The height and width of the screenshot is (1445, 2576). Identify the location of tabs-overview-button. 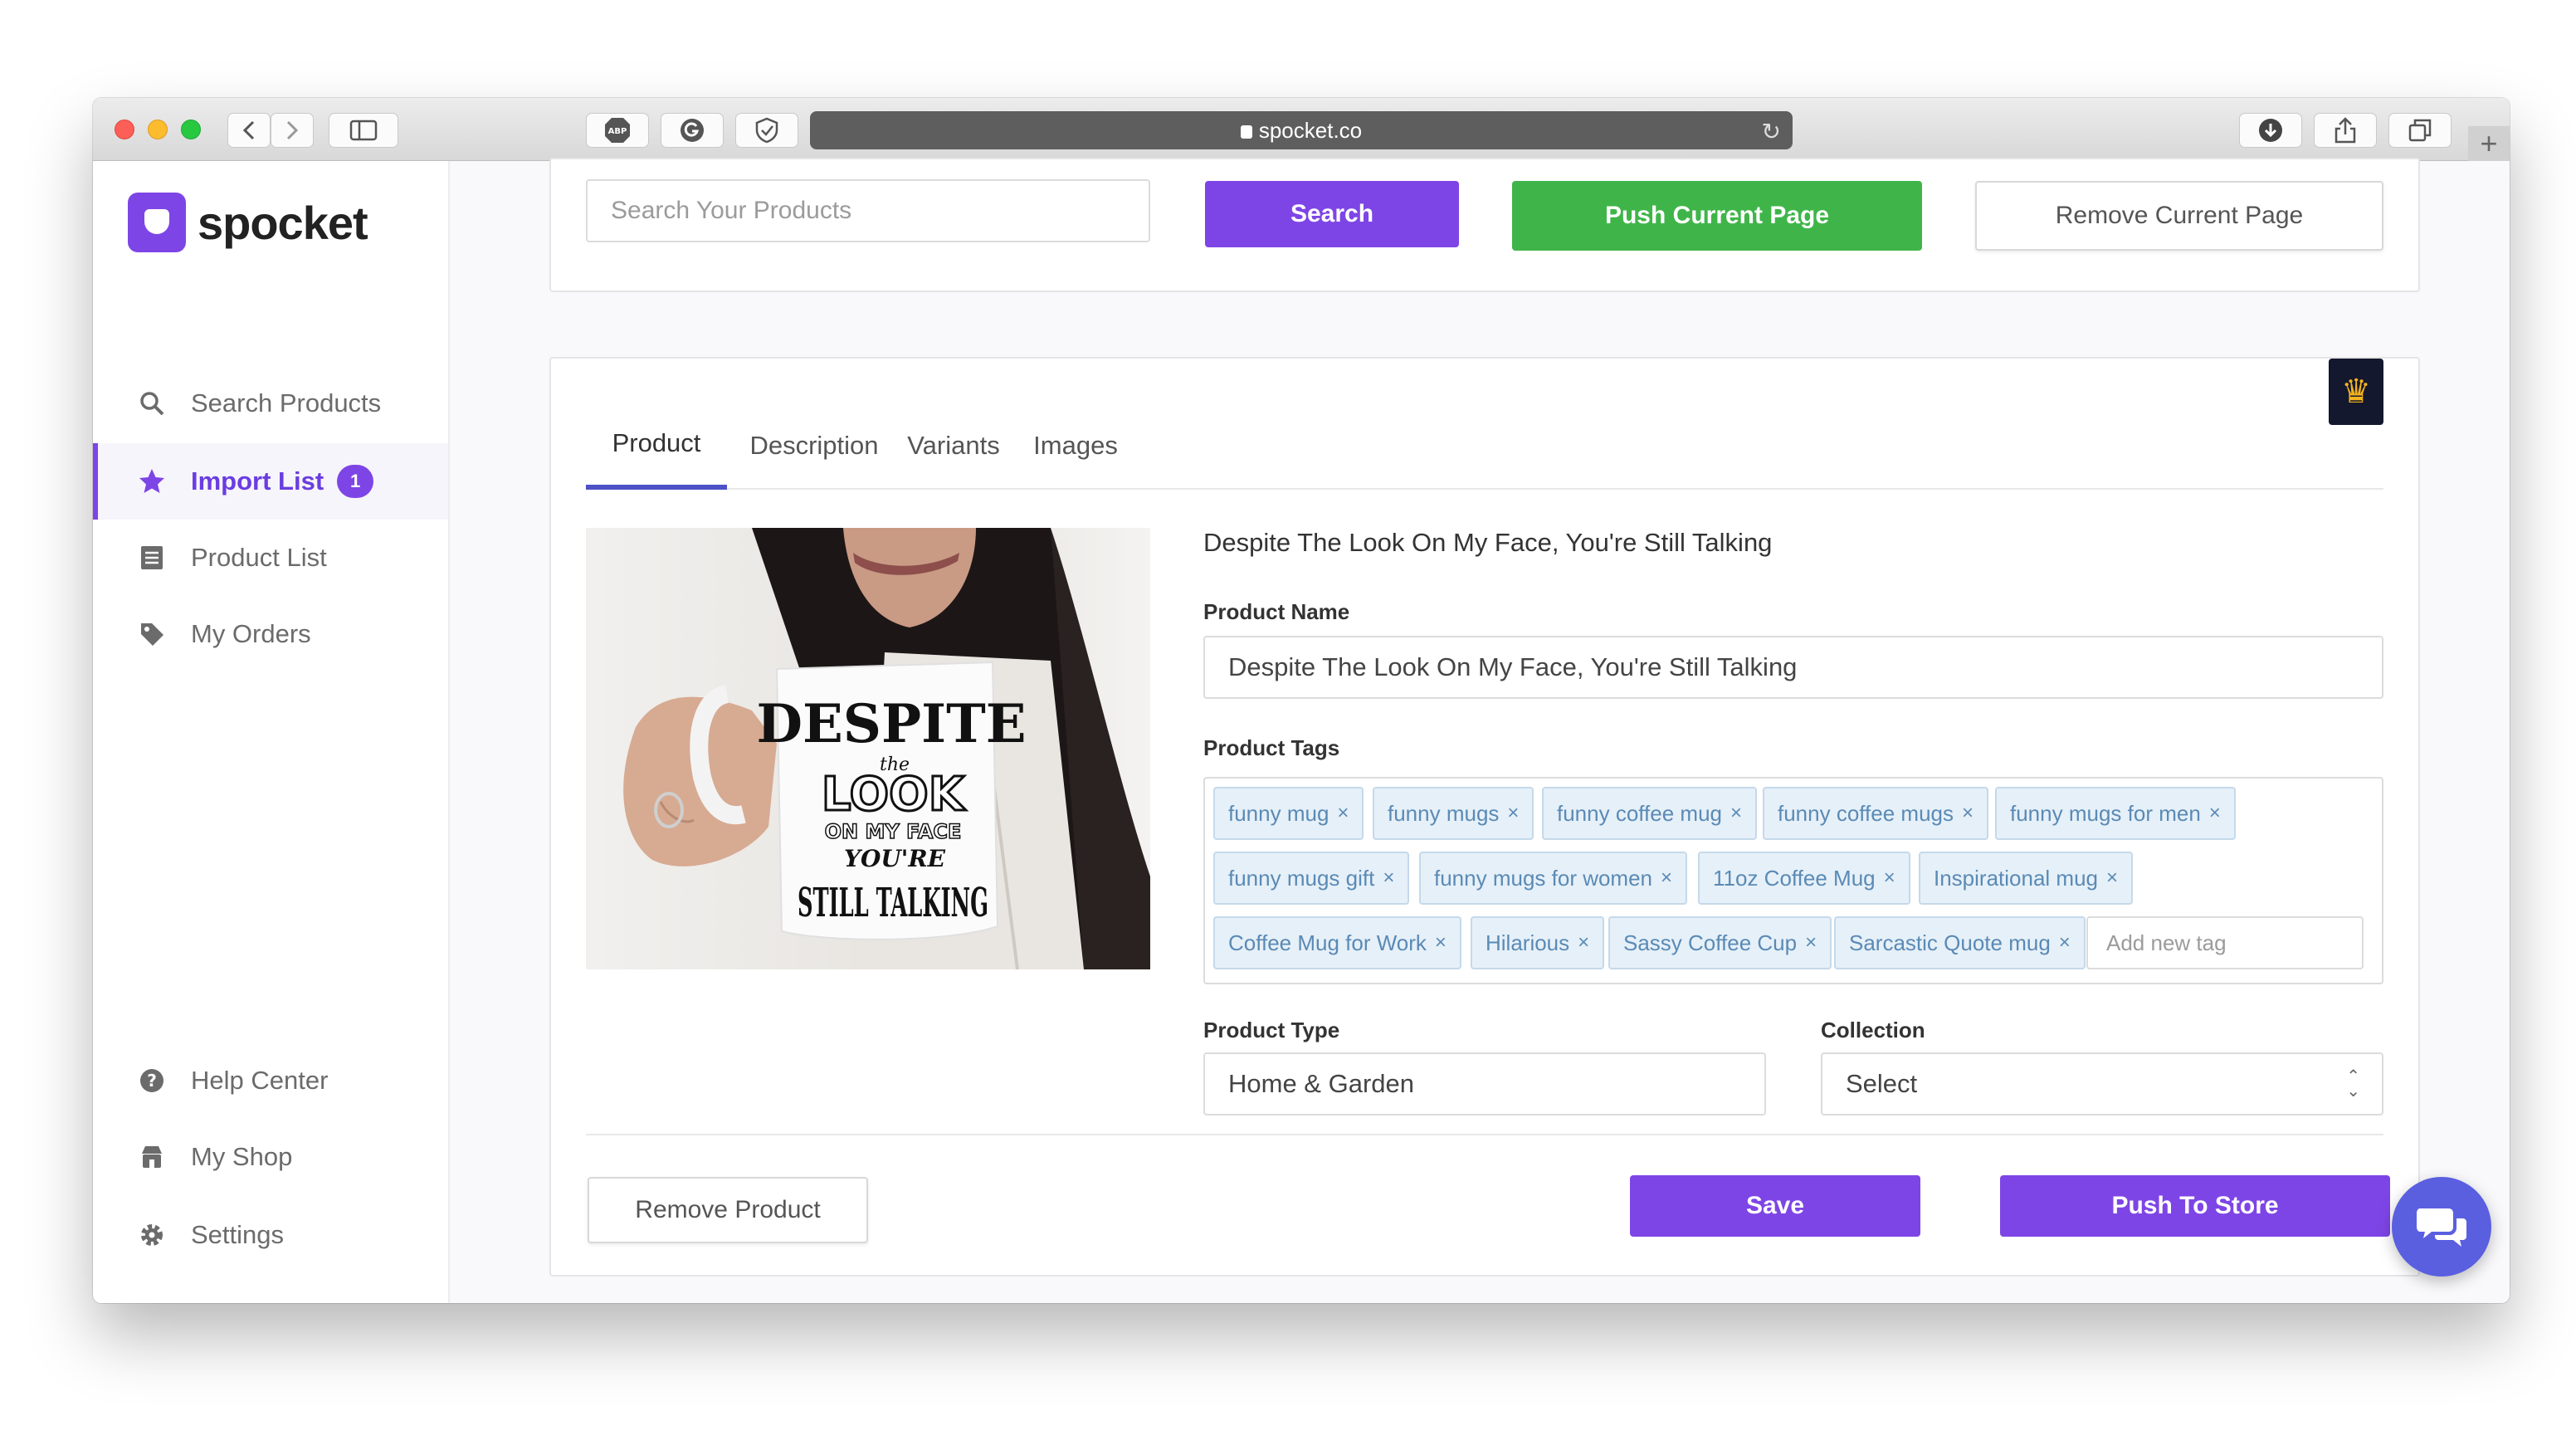
(2420, 131).